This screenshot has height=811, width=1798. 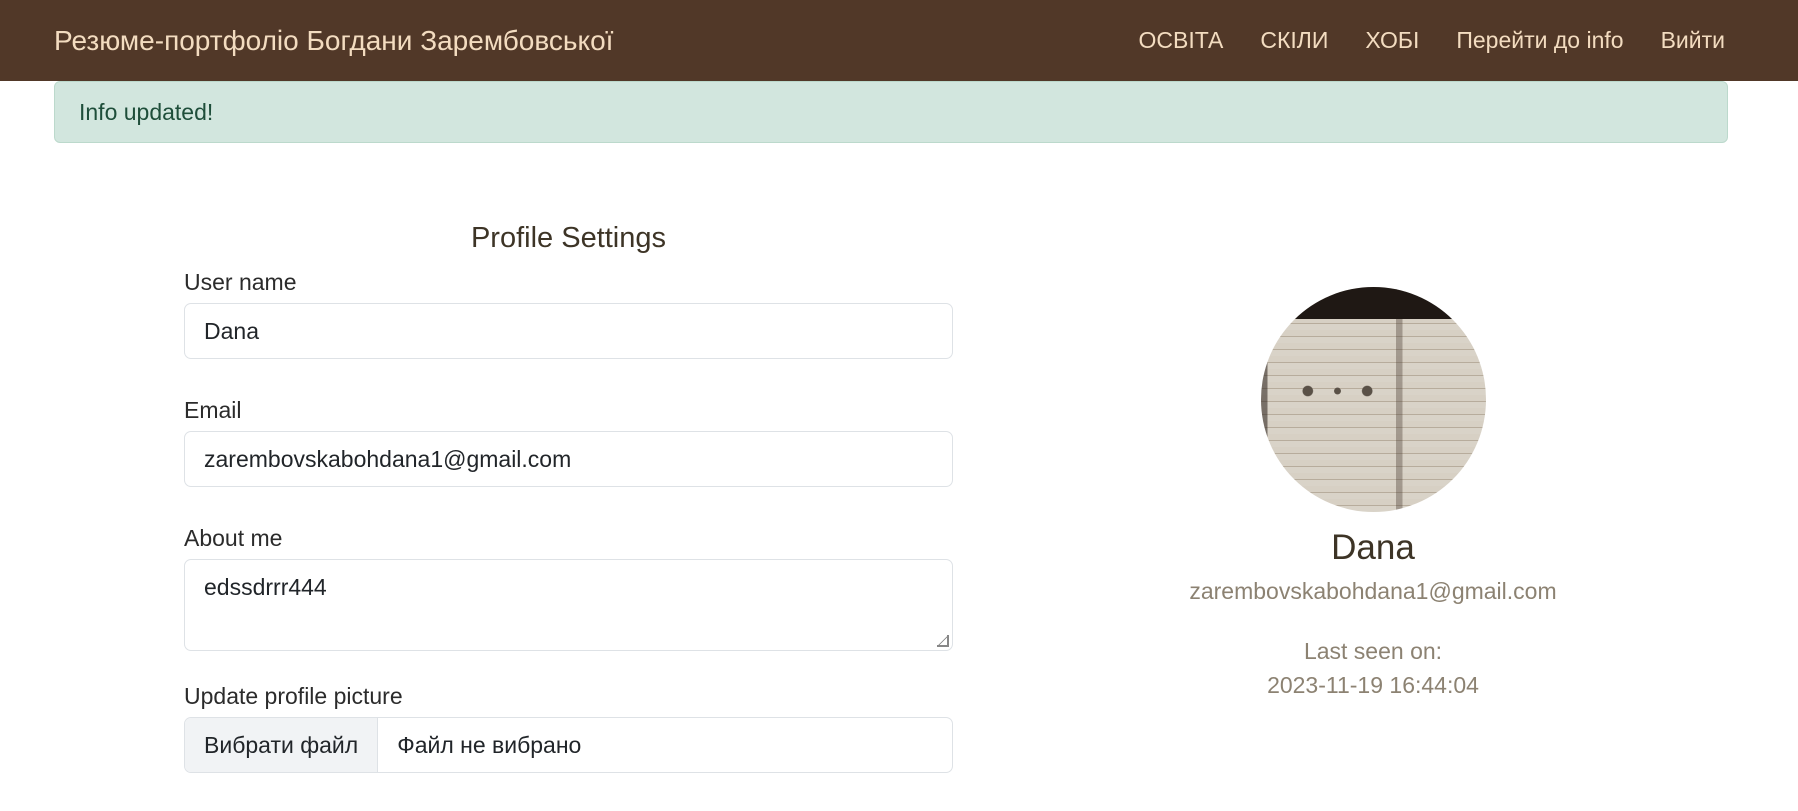 I want to click on email-input: zarembovskabohdana1@gmail.com, so click(x=568, y=459).